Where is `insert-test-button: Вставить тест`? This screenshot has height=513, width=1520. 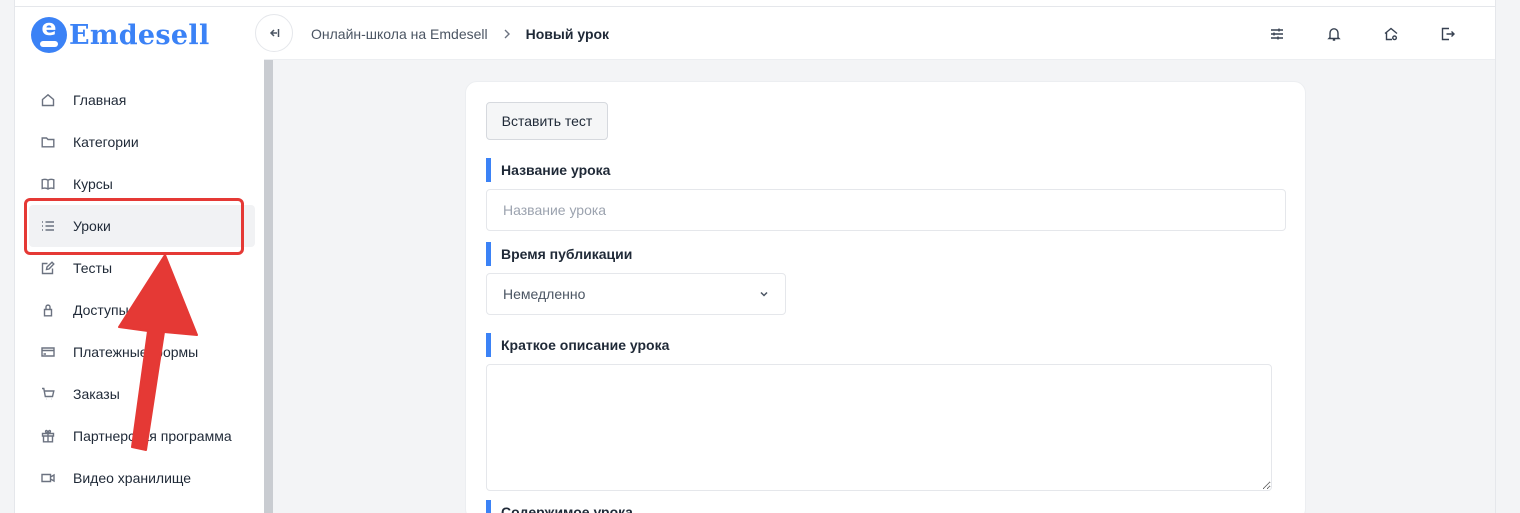
insert-test-button: Вставить тест is located at coordinates (547, 121).